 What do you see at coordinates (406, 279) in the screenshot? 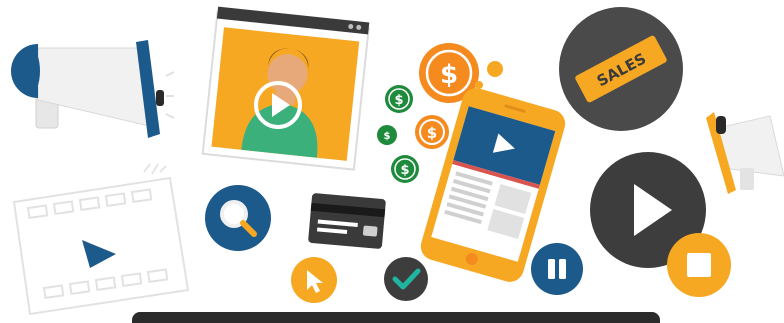
I see `checkmark-icon` at bounding box center [406, 279].